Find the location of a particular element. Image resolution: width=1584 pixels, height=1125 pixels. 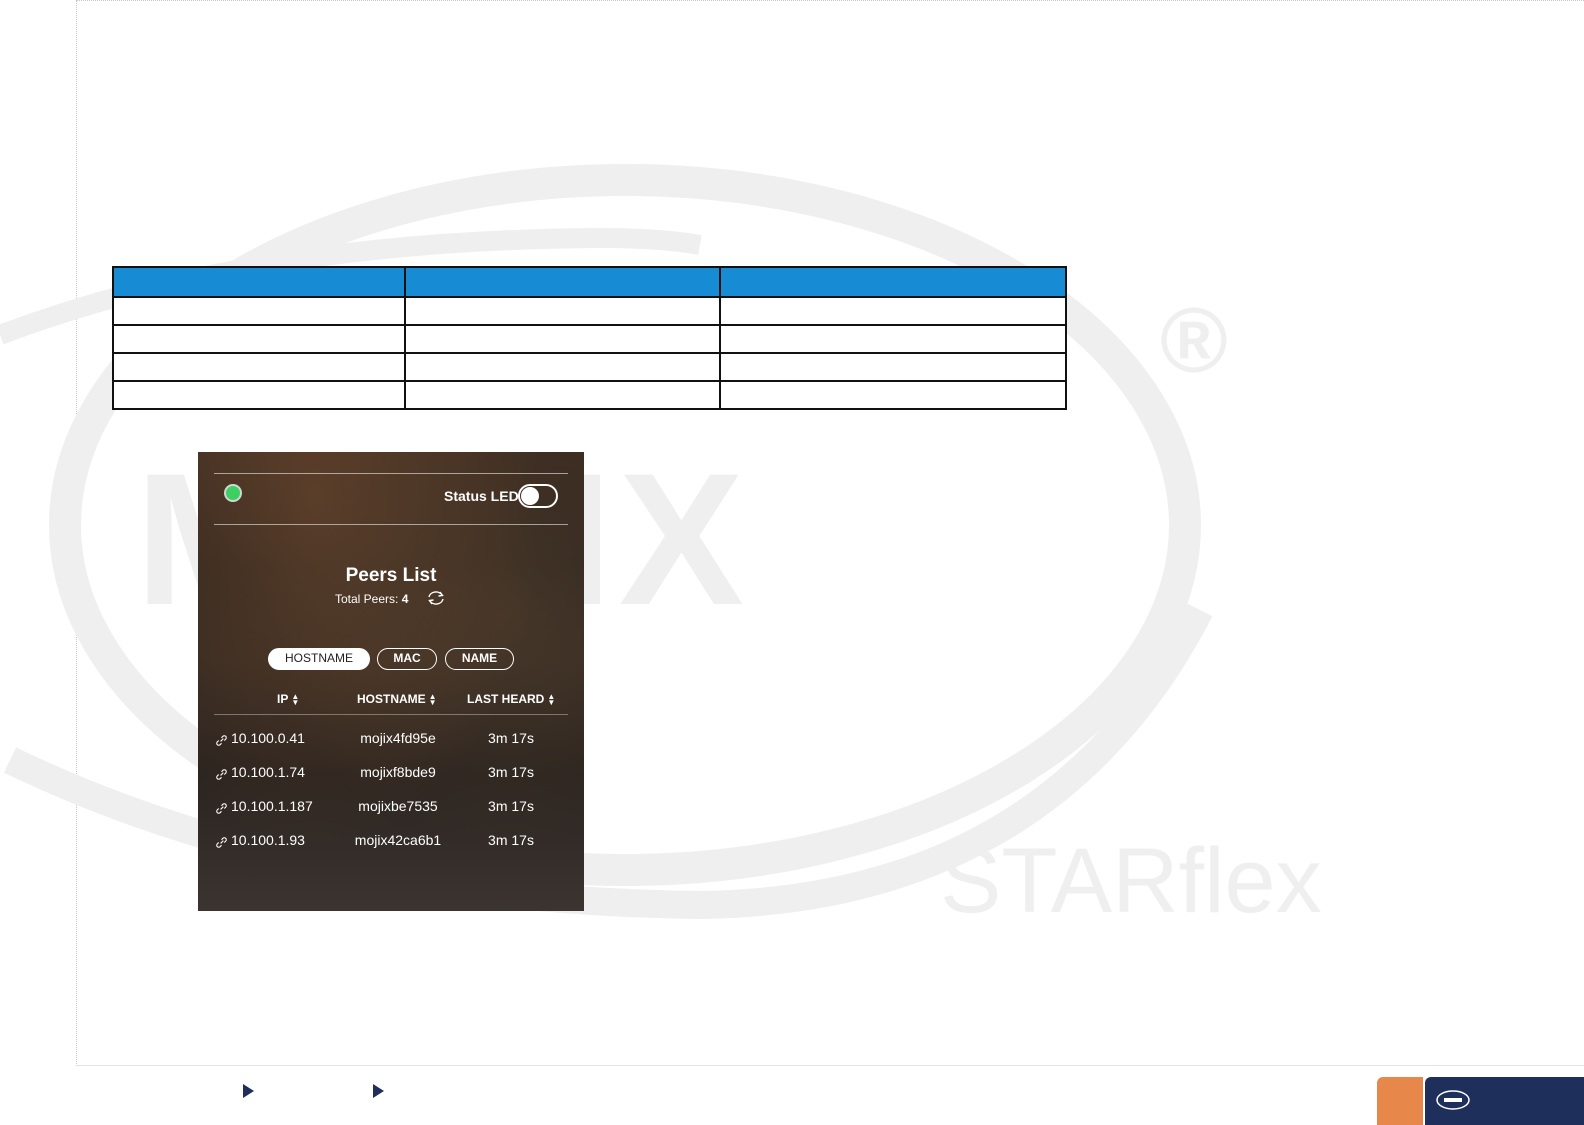

filter-hostname-button: HOSTNAME is located at coordinates (319, 659).